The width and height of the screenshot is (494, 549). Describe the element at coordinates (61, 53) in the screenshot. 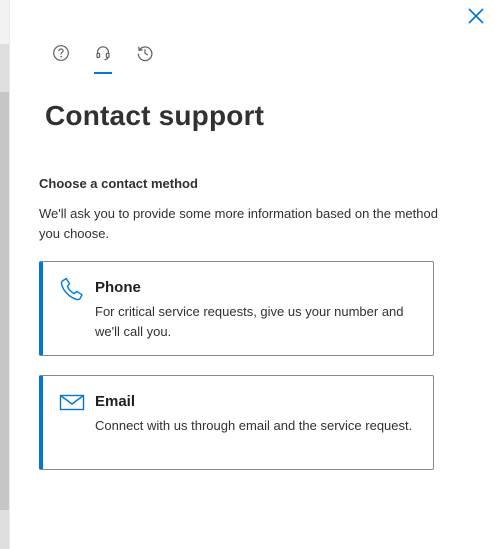

I see `question-circle-icon` at that location.